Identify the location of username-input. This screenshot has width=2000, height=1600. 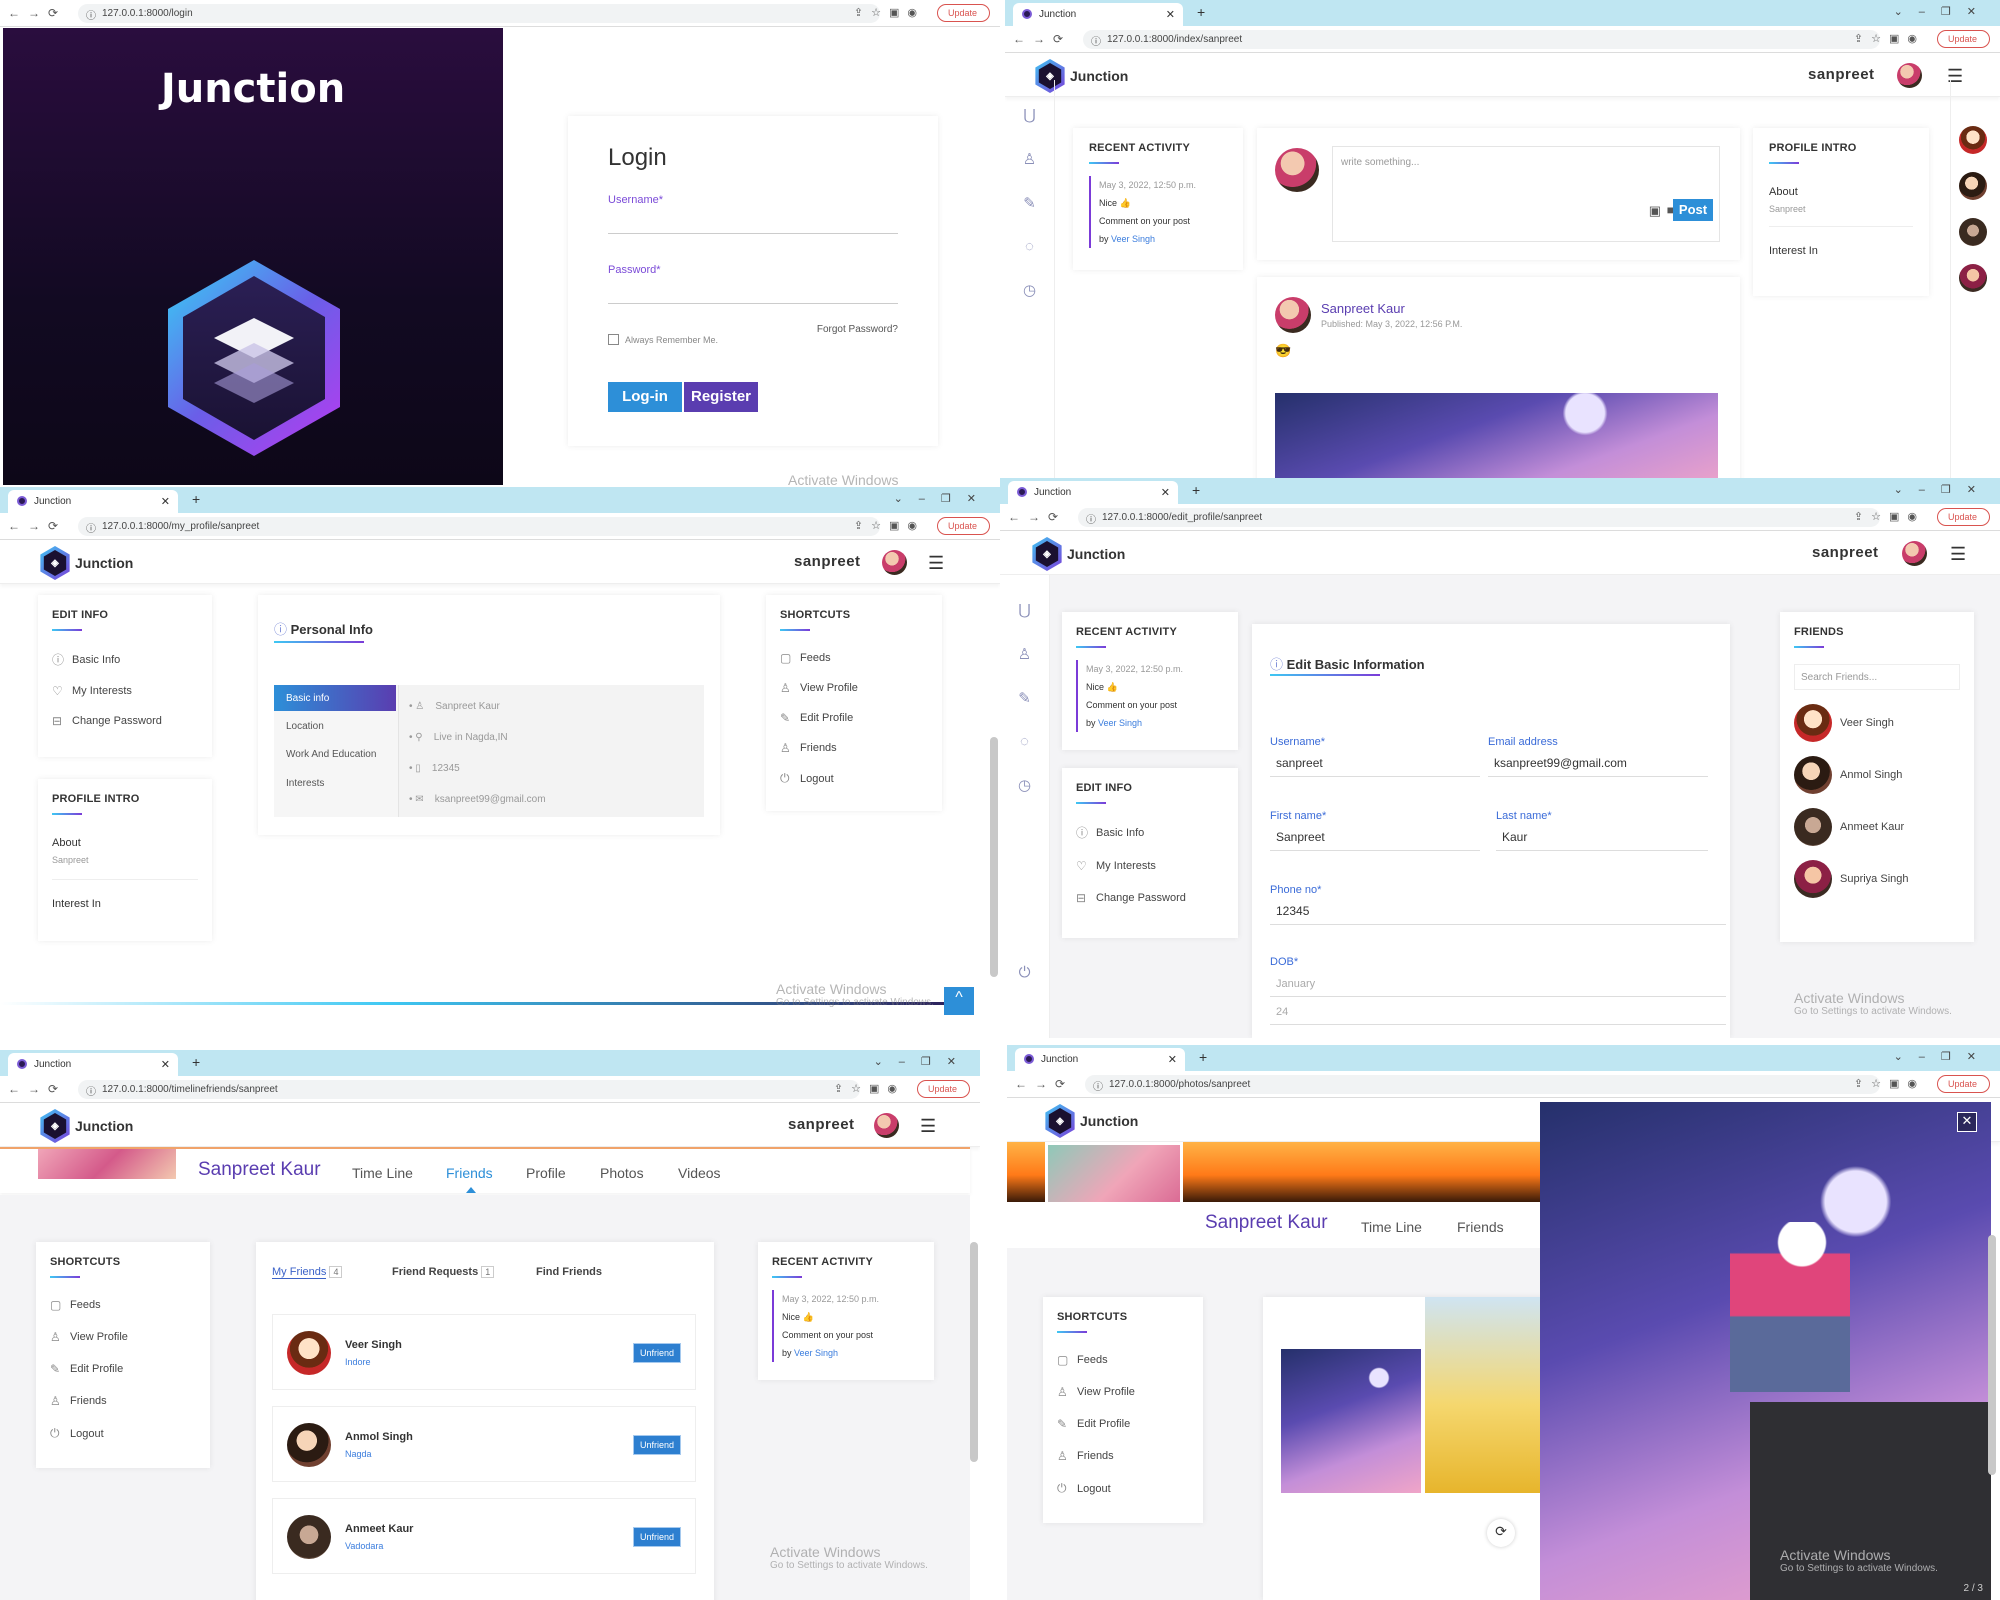
(753, 223).